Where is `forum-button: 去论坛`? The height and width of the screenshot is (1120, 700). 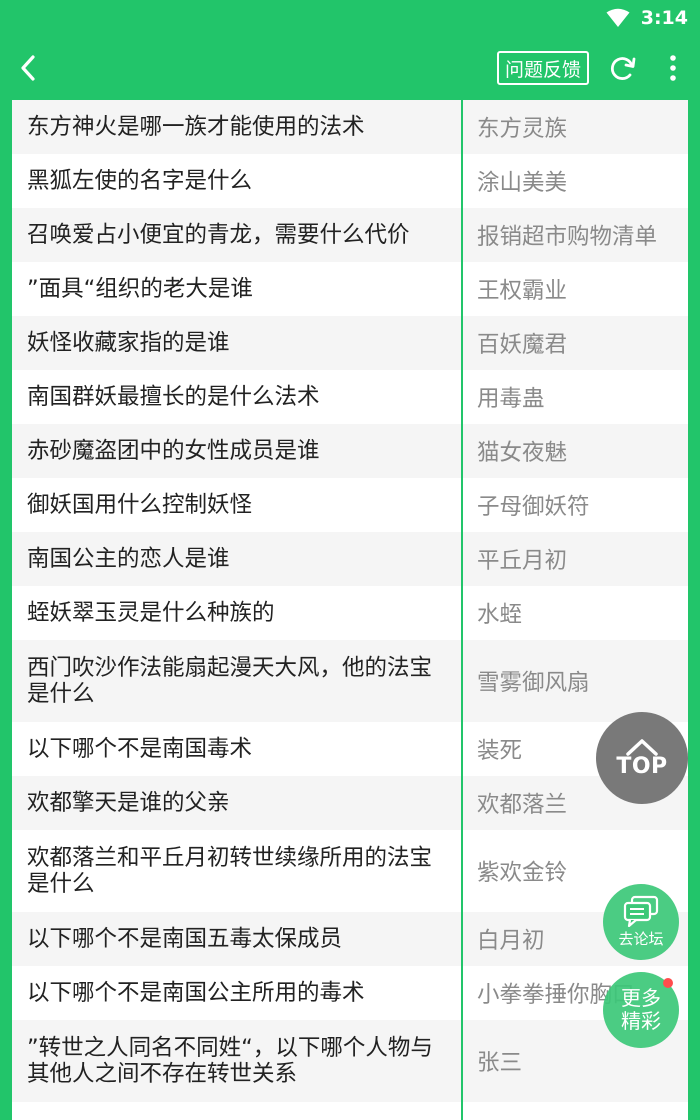 forum-button: 去论坛 is located at coordinates (641, 922).